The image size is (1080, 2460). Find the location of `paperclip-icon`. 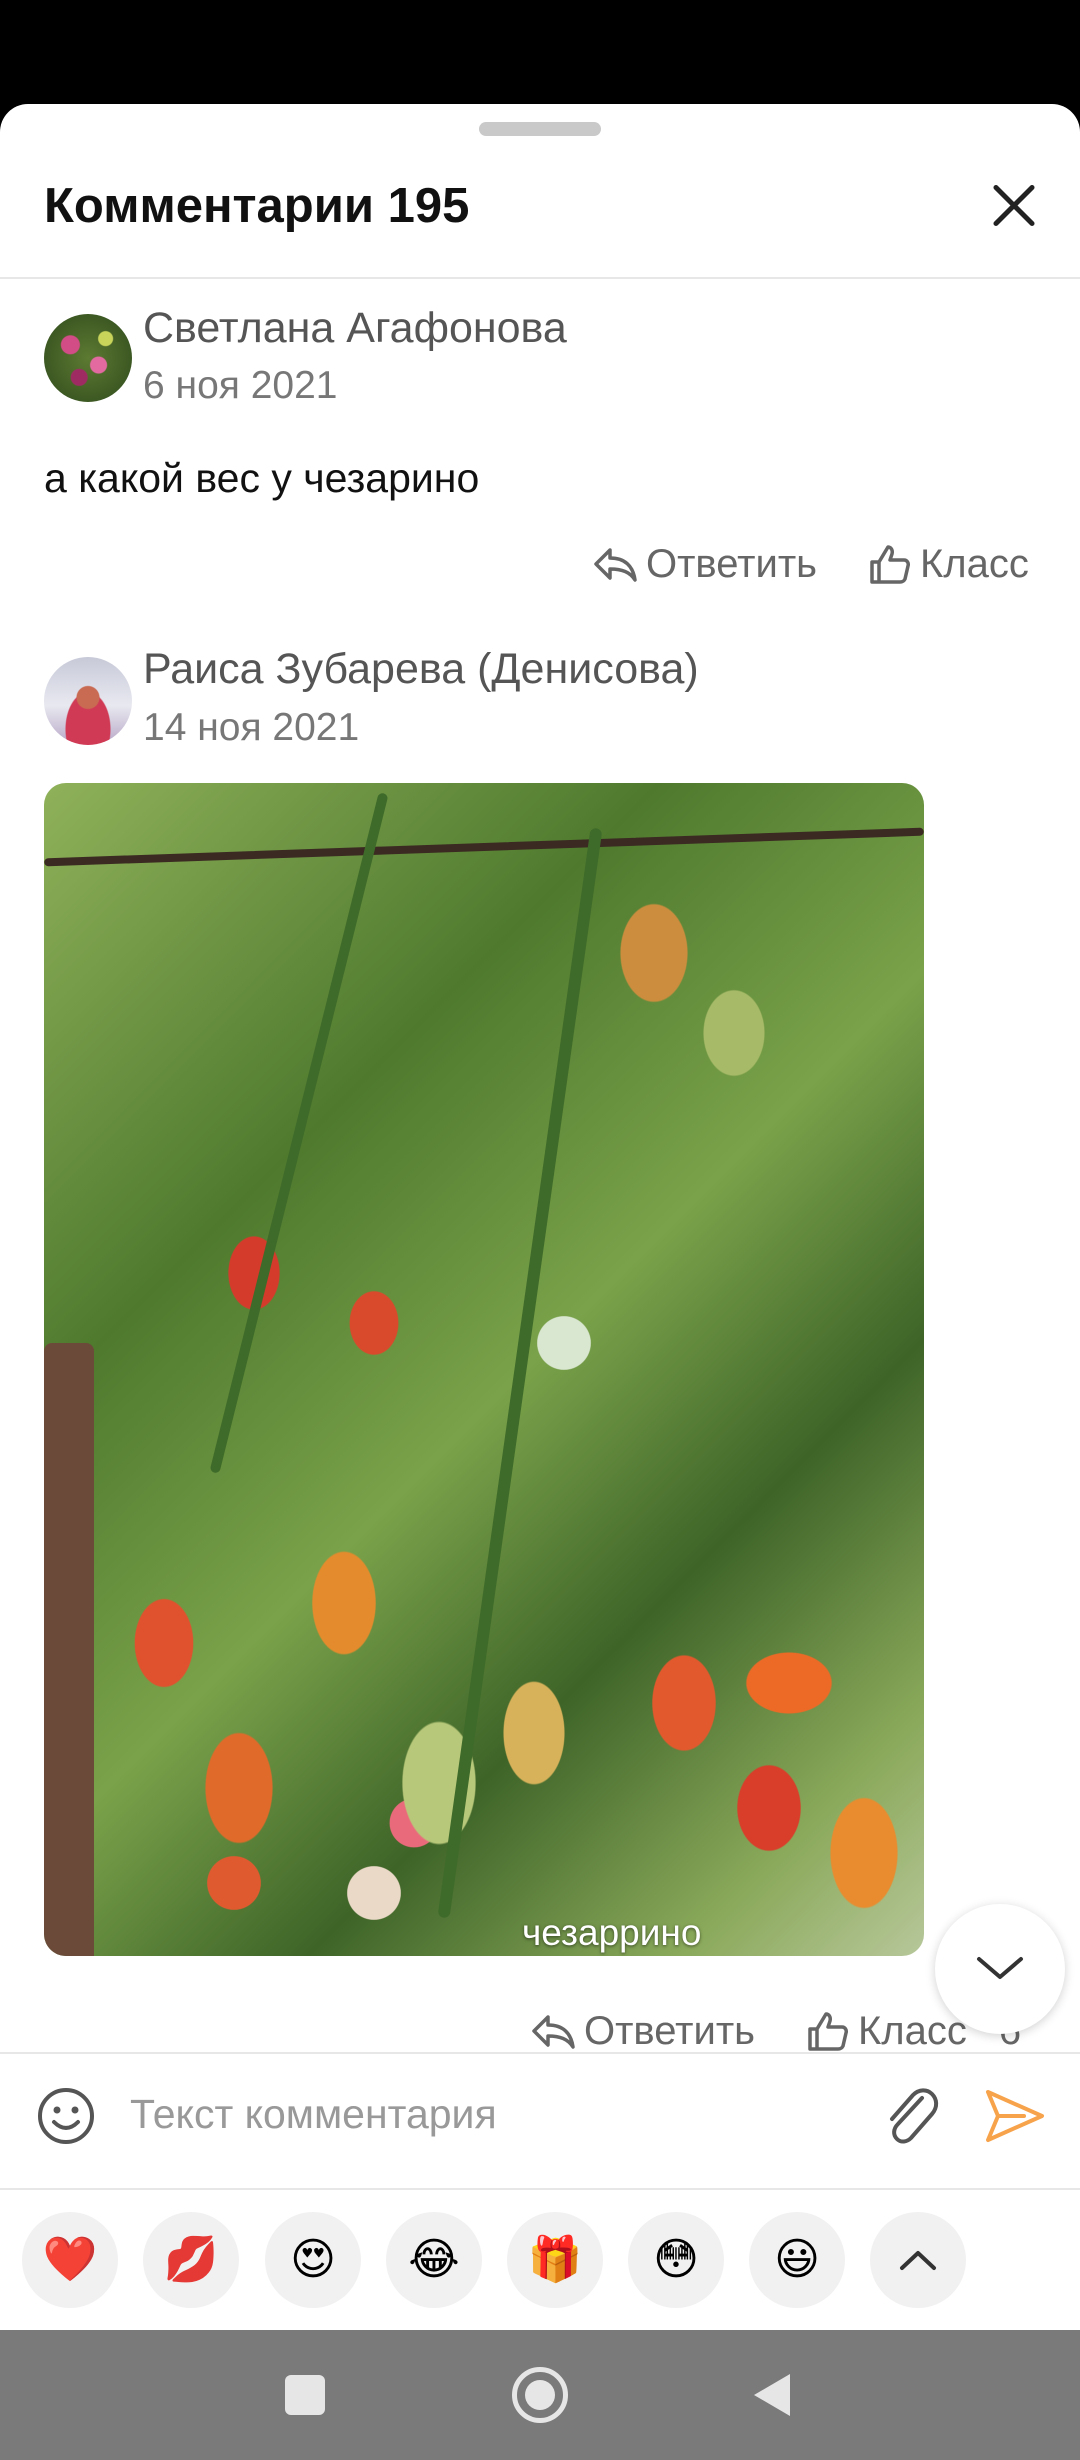

paperclip-icon is located at coordinates (910, 2116).